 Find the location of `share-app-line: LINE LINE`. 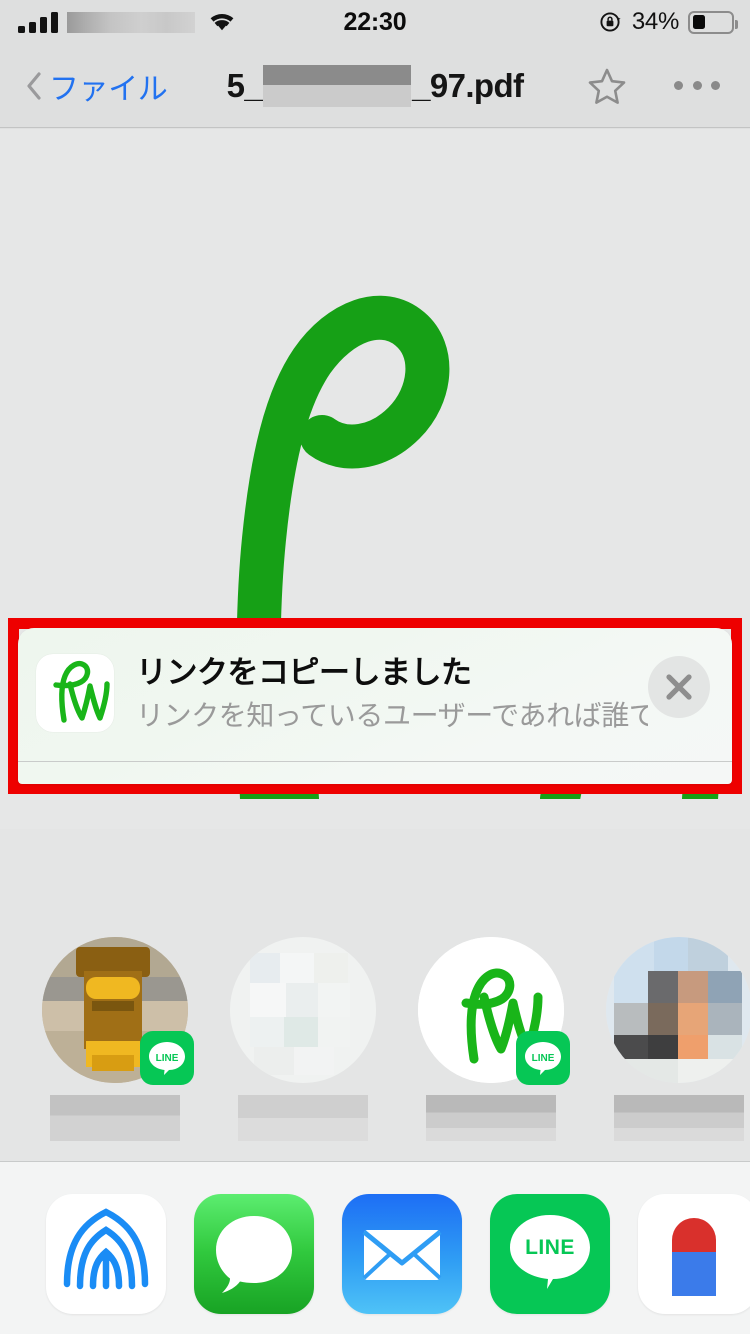

share-app-line: LINE LINE is located at coordinates (550, 1264).